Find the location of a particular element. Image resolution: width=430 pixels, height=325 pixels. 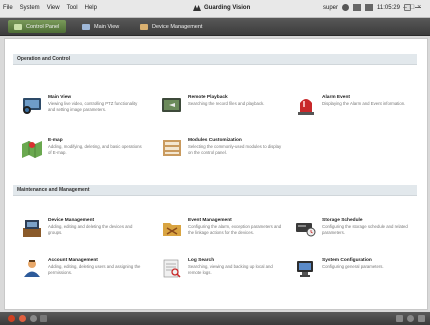

menu-list: File System View Tool Help is located at coordinates (50, 8).